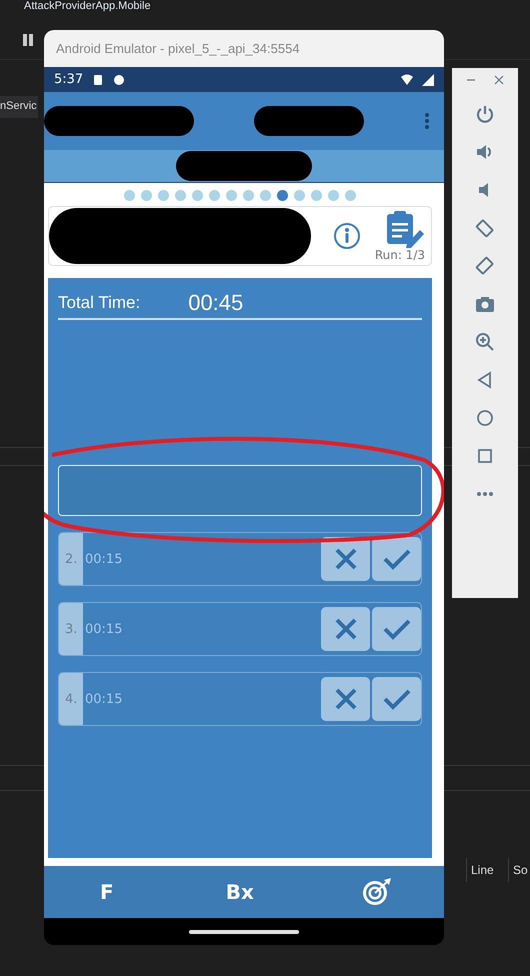  What do you see at coordinates (482, 870) in the screenshot?
I see `column-header: Line` at bounding box center [482, 870].